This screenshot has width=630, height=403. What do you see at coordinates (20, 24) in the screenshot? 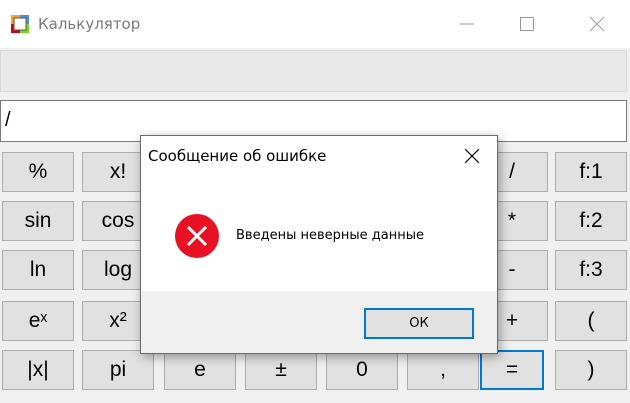
I see `calculator-app-icon` at bounding box center [20, 24].